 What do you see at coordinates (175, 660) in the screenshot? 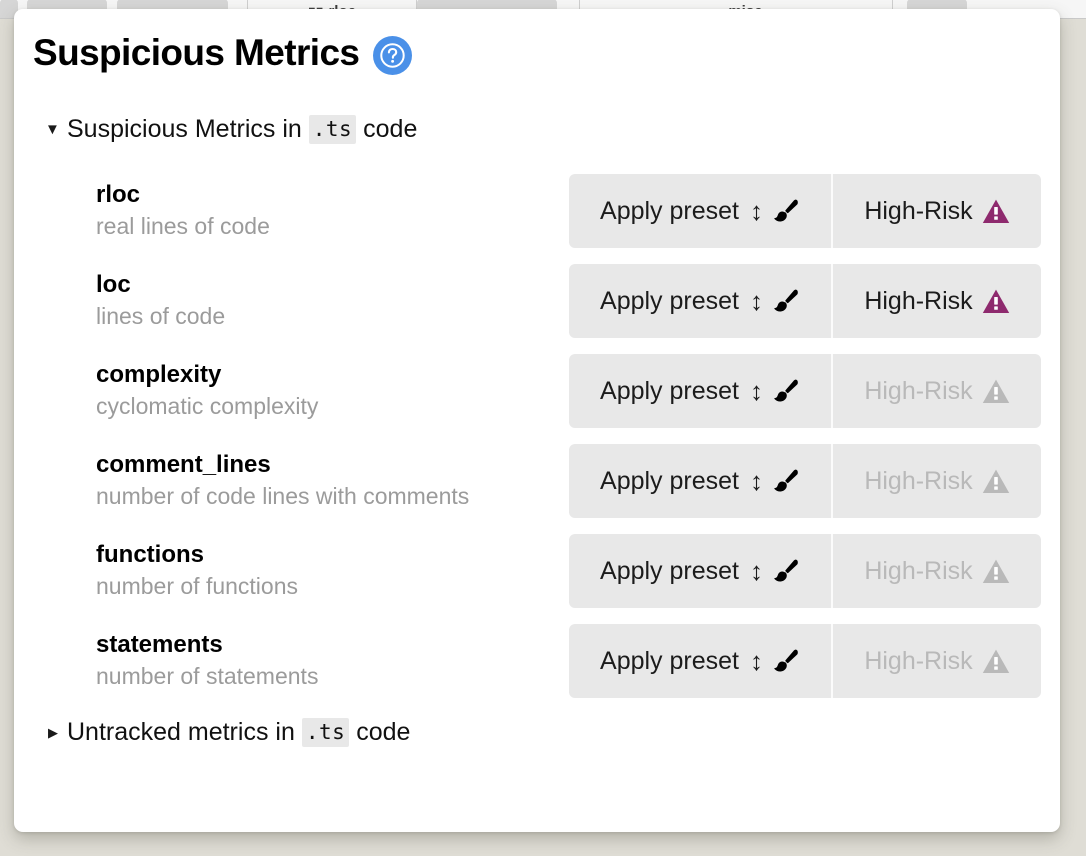
I see `metric-info: statements number of statements` at bounding box center [175, 660].